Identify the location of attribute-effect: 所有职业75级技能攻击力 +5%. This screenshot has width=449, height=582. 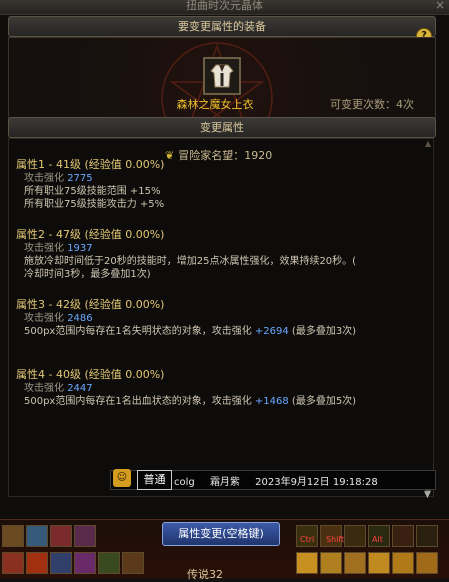
(94, 204).